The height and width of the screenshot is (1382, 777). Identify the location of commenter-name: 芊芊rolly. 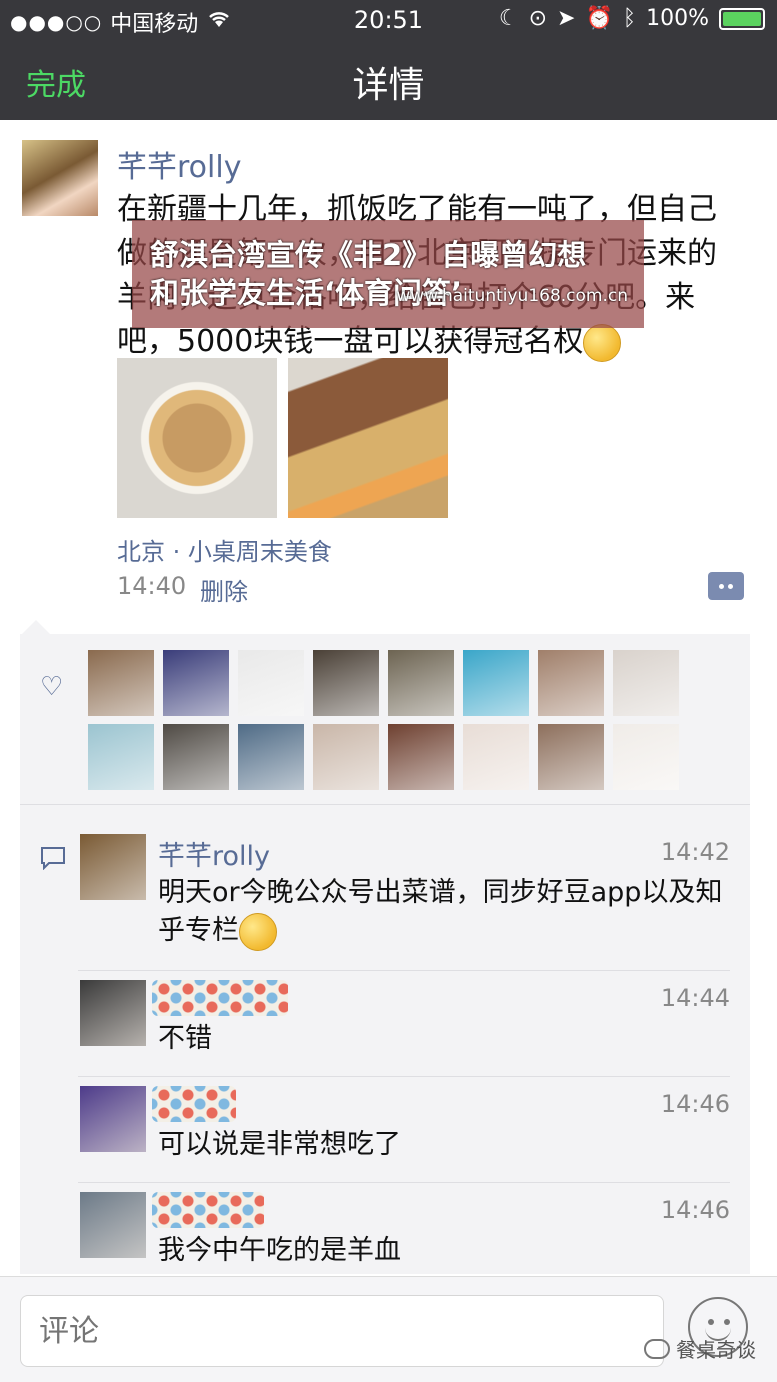
(214, 853).